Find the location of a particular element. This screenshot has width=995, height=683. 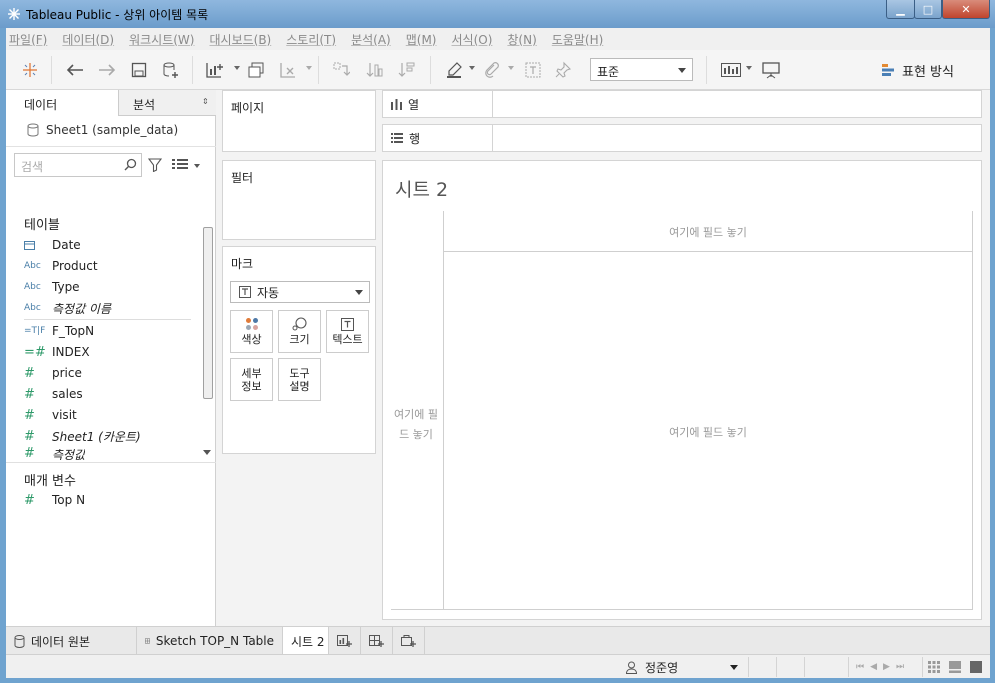

new-datasource-icon is located at coordinates (171, 70).